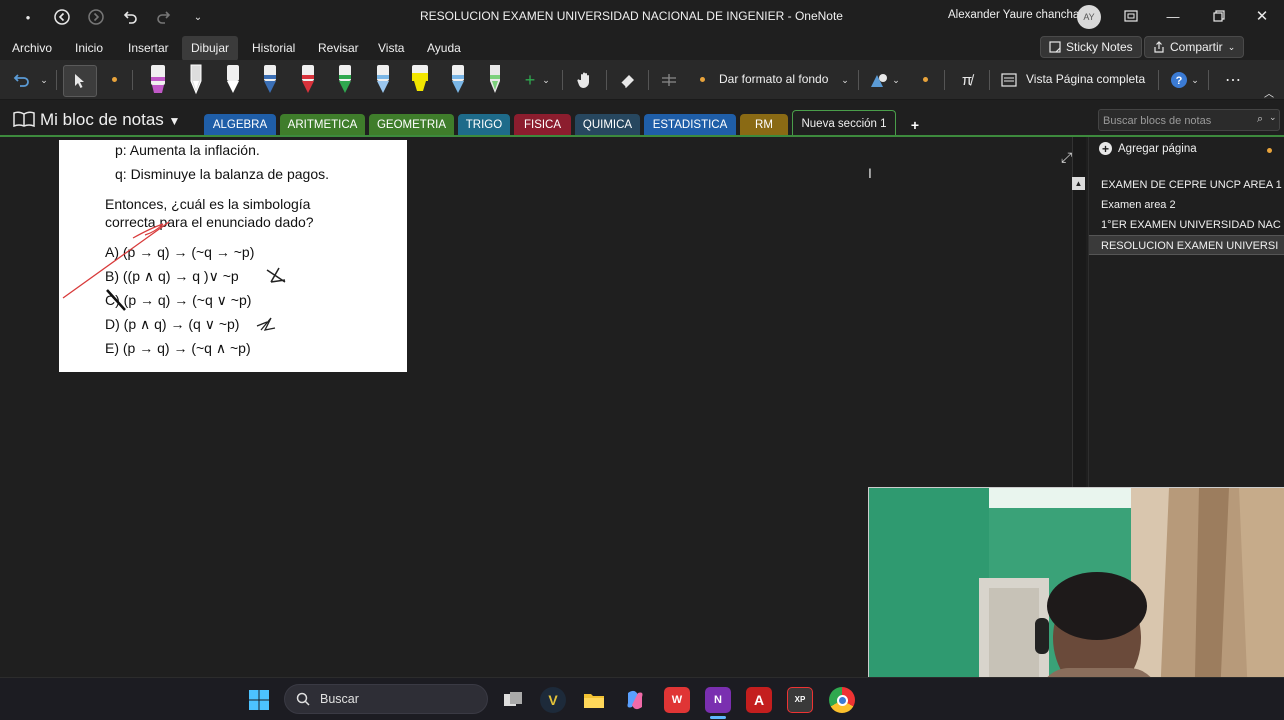  What do you see at coordinates (32, 48) in the screenshot?
I see `menu-archivo: Archivo` at bounding box center [32, 48].